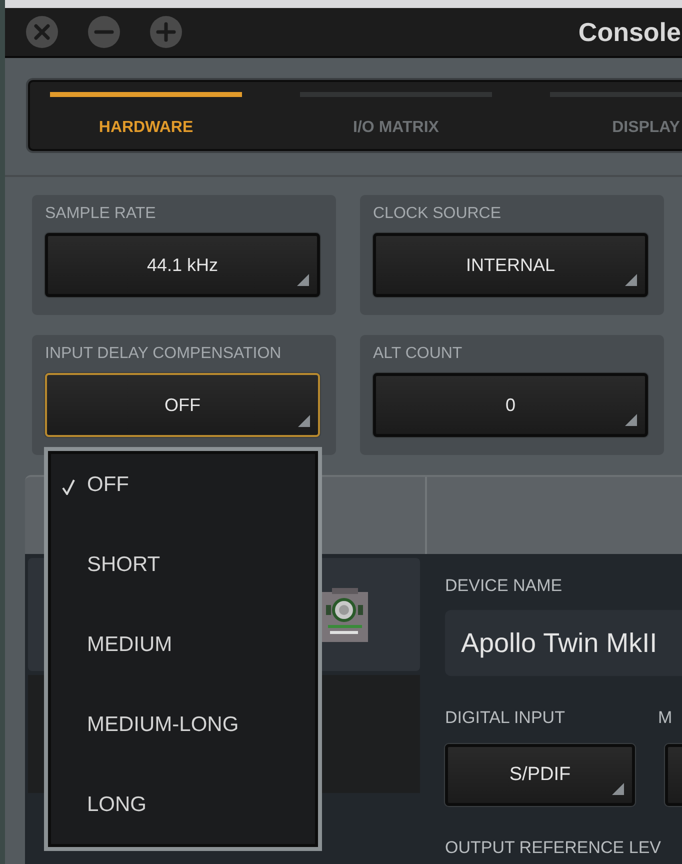 This screenshot has width=682, height=864. I want to click on tab: HARDWARE, so click(146, 114).